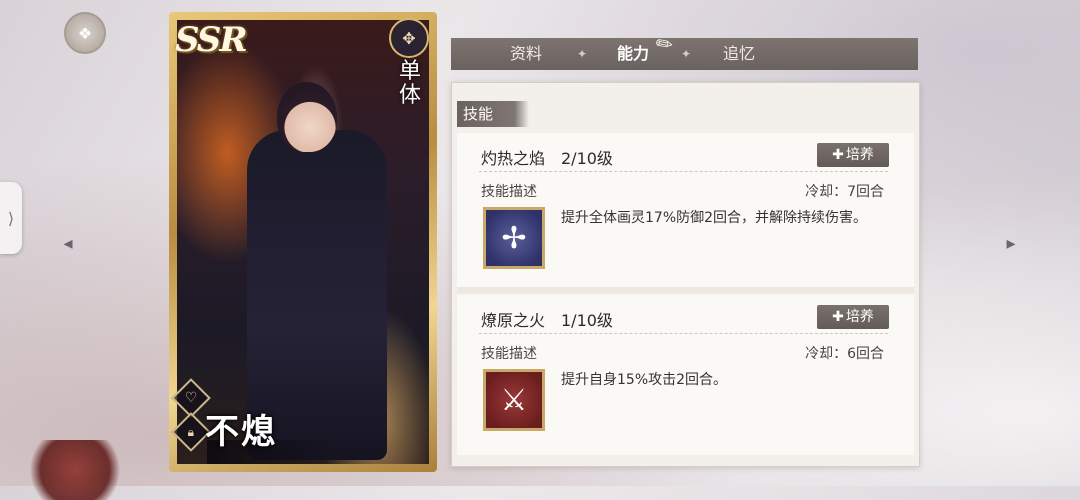 This screenshot has height=500, width=1080. I want to click on skill-cooldown: 冷却：7回合, so click(844, 192).